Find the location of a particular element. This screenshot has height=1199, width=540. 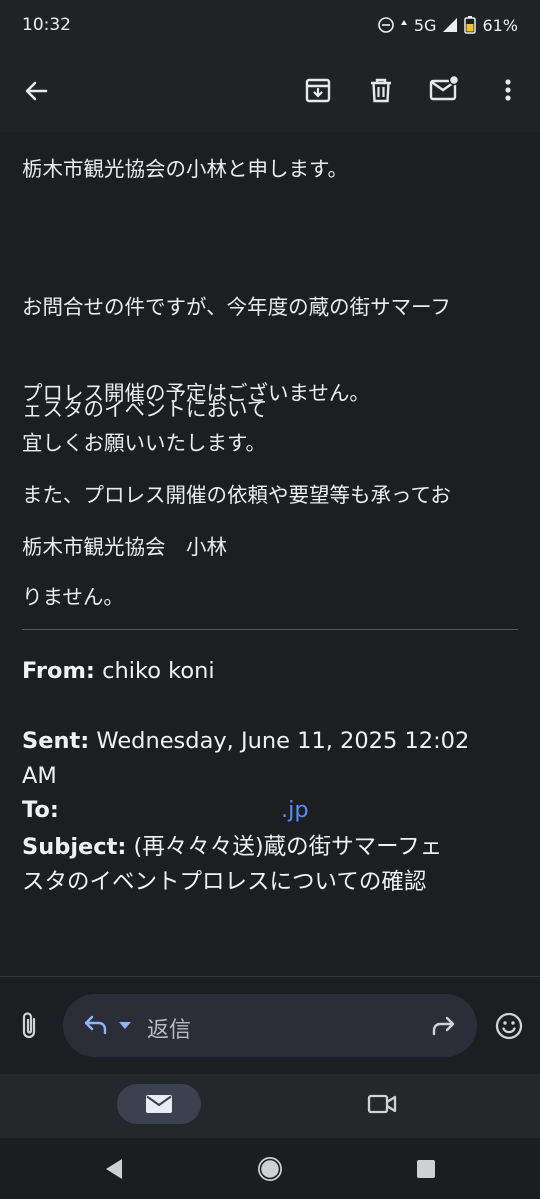

reply-icon is located at coordinates (96, 1025).